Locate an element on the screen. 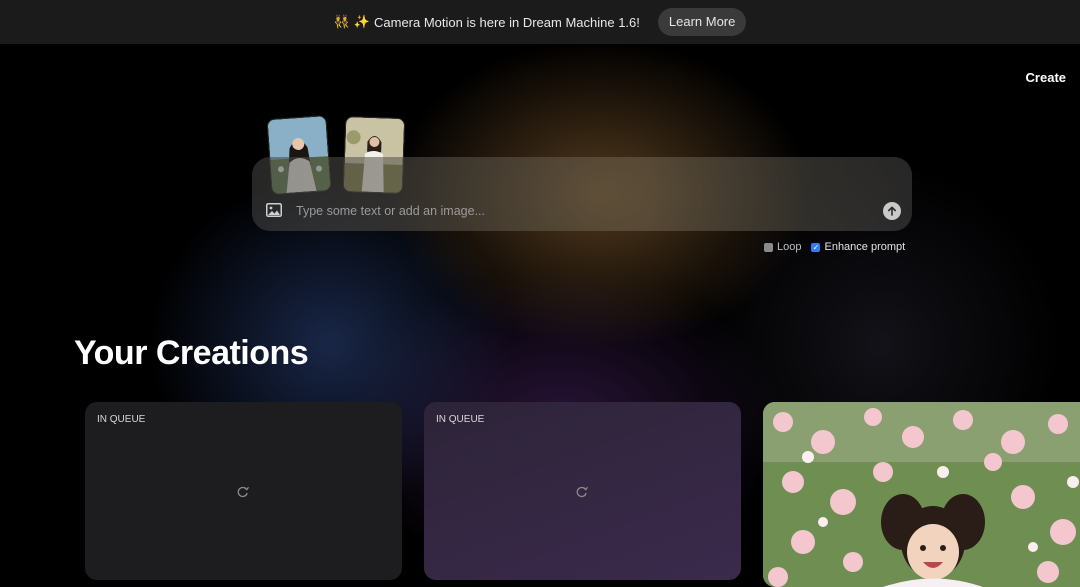 This screenshot has width=1080, height=587. learn-more-button: Learn More is located at coordinates (702, 22).